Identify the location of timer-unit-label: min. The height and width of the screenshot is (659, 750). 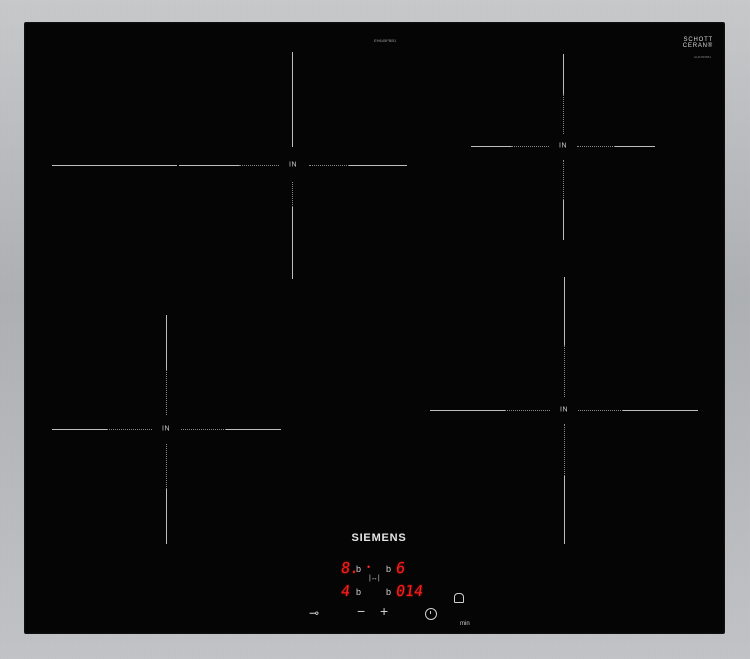
(465, 624).